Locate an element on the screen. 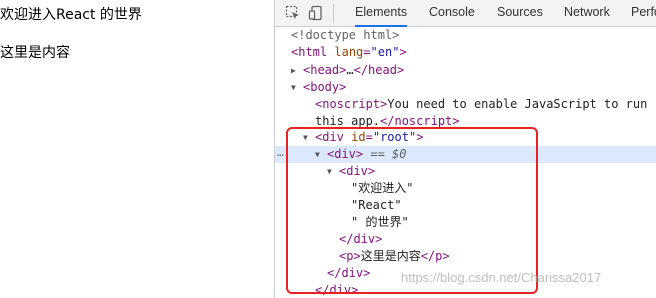 This screenshot has height=298, width=656. div-close-line: </div> is located at coordinates (360, 239).